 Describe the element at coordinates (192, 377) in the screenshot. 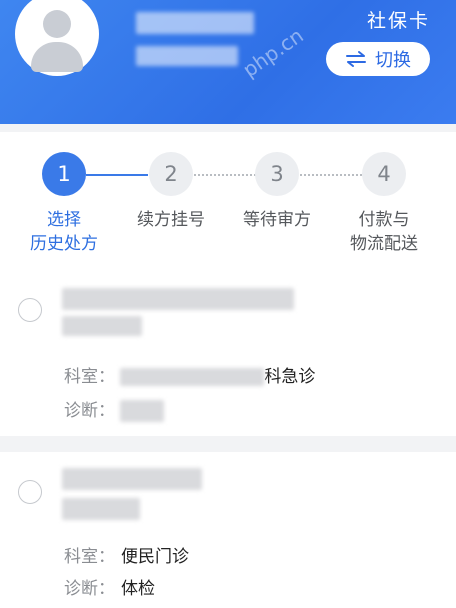

I see `blurred-department` at that location.